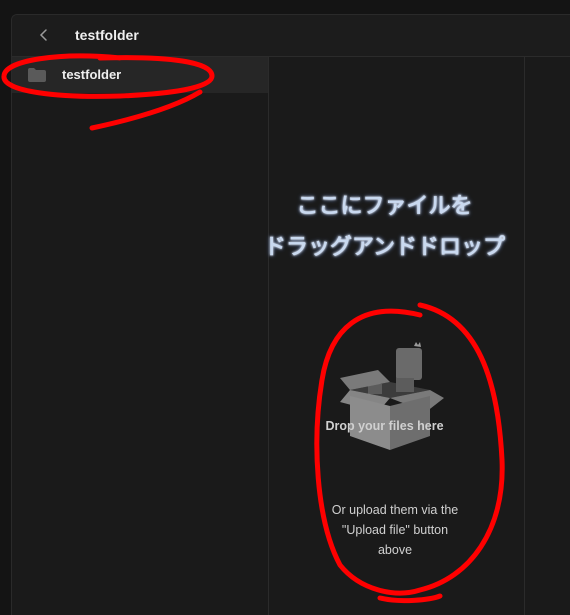 The width and height of the screenshot is (570, 615). I want to click on page-title: testfolder, so click(107, 35).